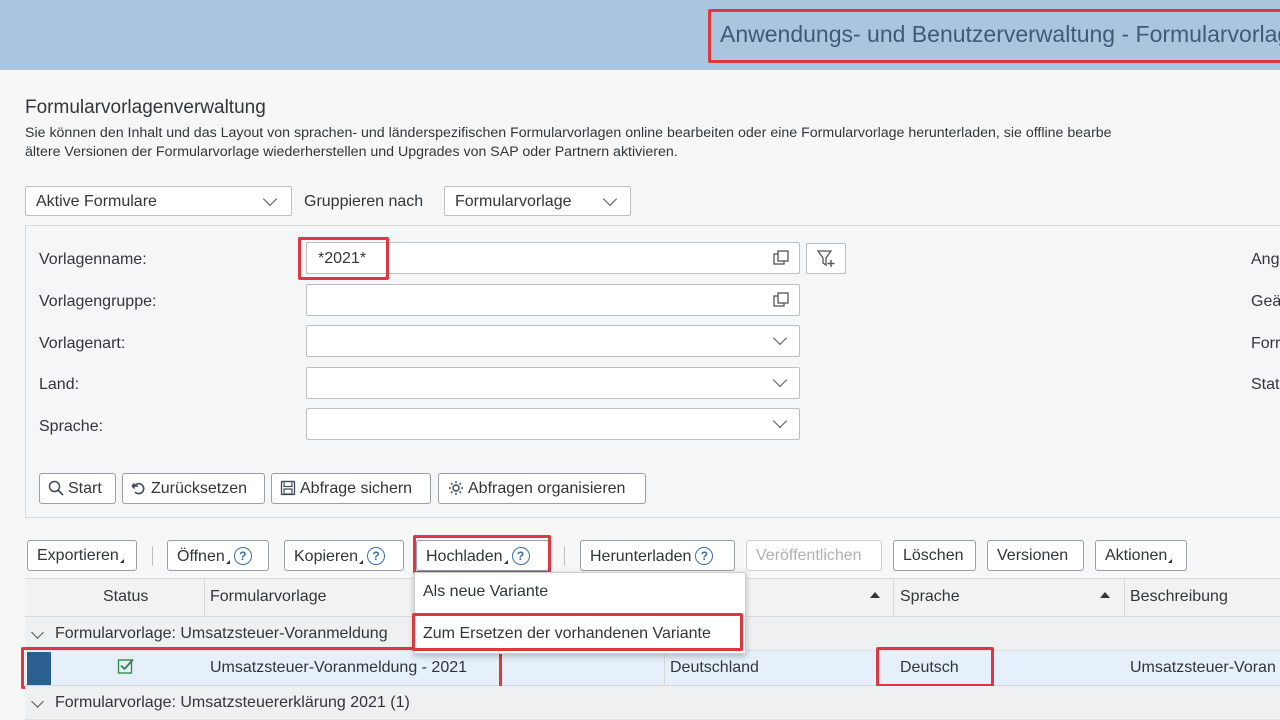  Describe the element at coordinates (929, 667) in the screenshot. I see `row-language: Deutsch` at that location.